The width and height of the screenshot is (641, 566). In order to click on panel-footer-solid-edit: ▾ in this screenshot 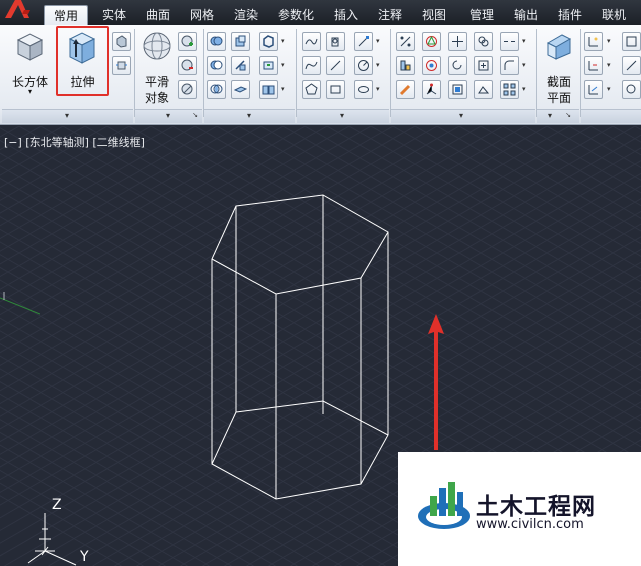, I will do `click(249, 116)`.